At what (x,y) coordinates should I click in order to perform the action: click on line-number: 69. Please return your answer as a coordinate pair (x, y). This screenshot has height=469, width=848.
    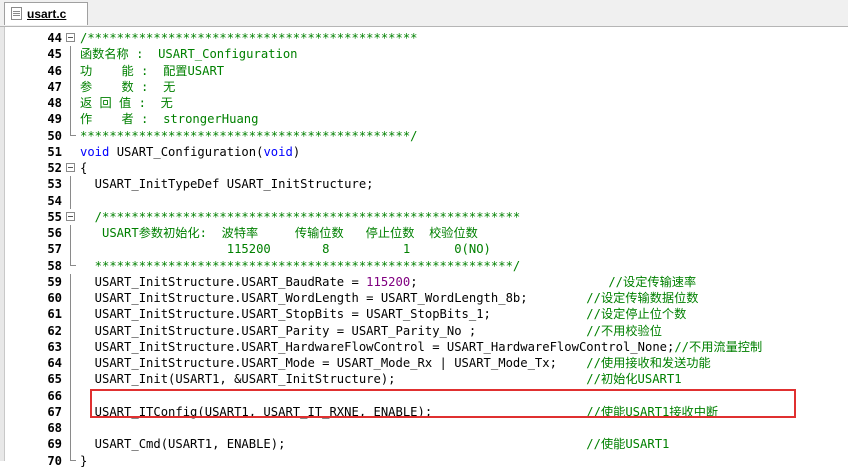
    Looking at the image, I should click on (54, 444).